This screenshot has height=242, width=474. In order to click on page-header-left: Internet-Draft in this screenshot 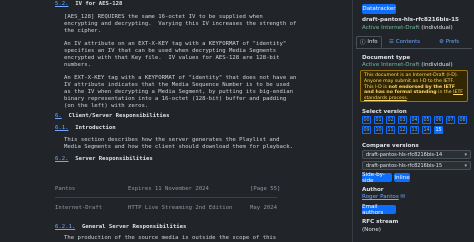, I will do `click(79, 208)`.